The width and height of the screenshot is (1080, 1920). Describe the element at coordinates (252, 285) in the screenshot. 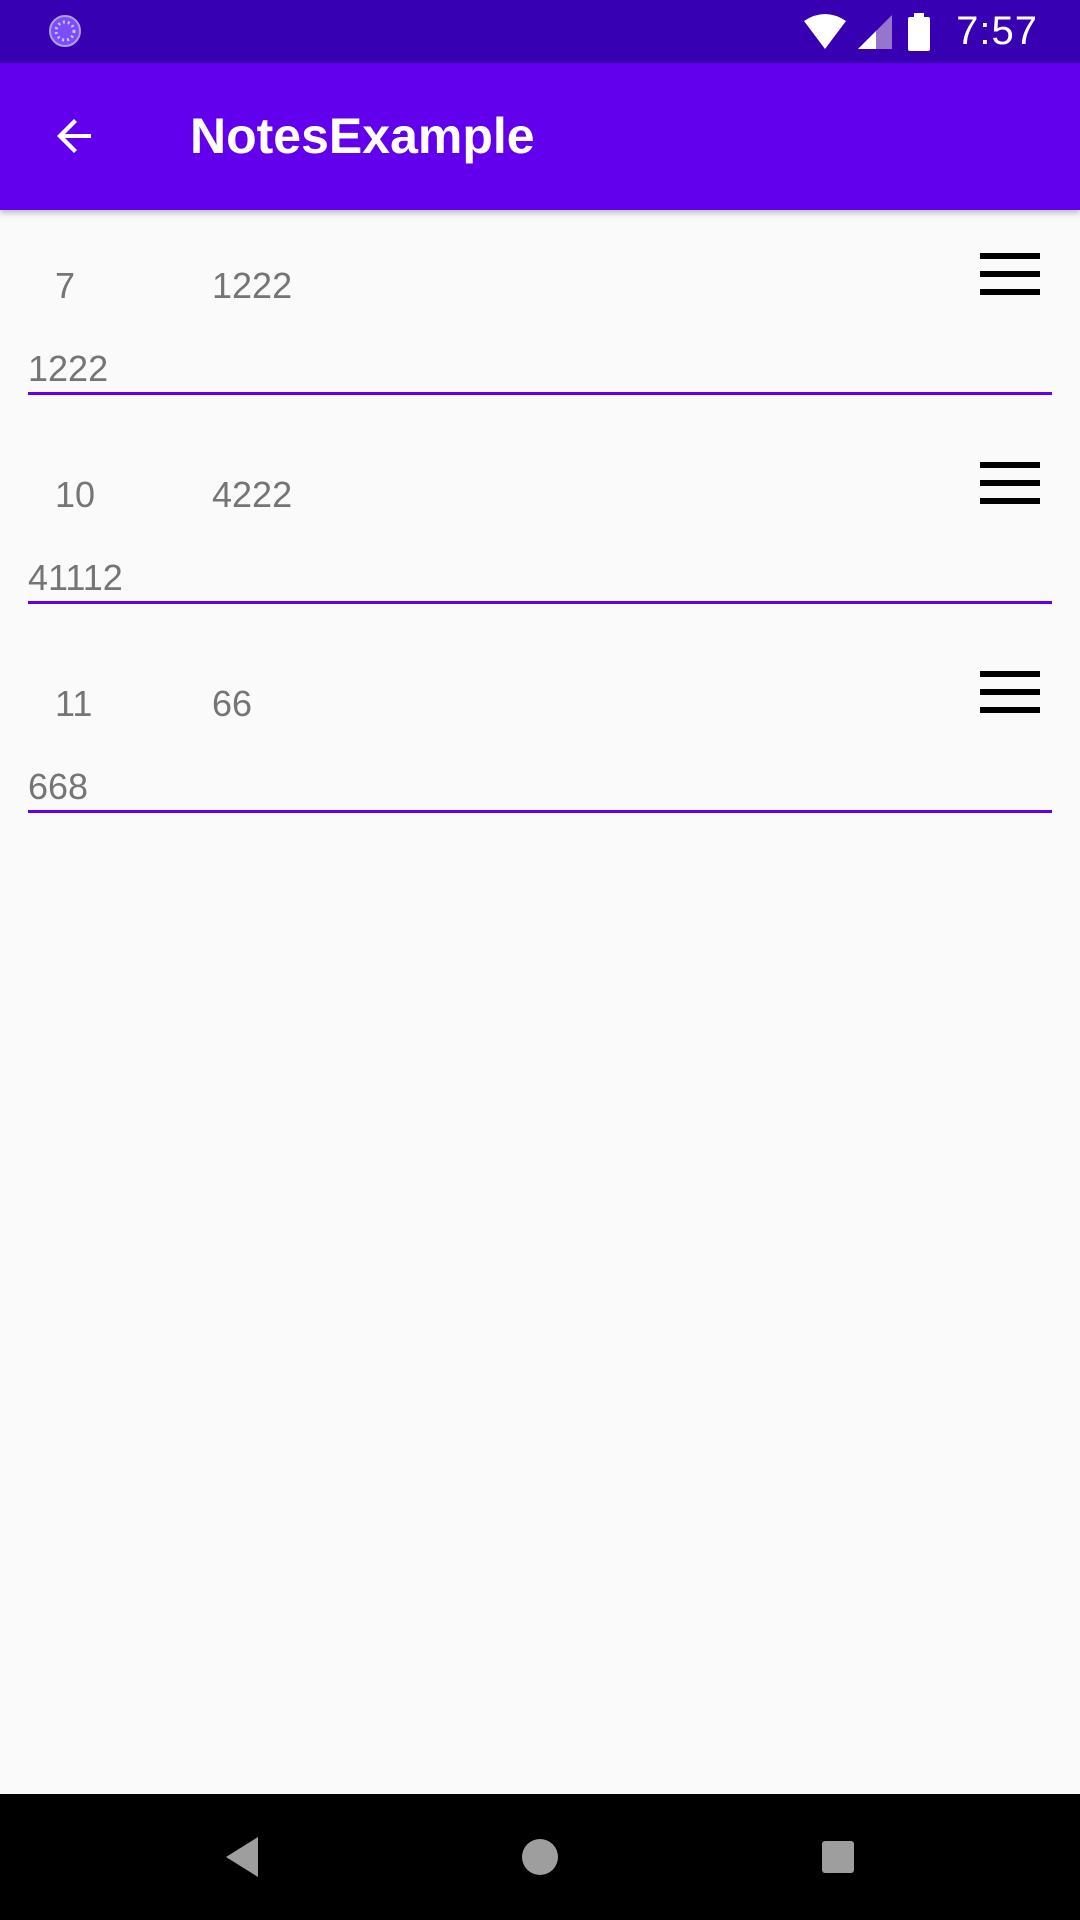

I see `note-title: 1222` at that location.